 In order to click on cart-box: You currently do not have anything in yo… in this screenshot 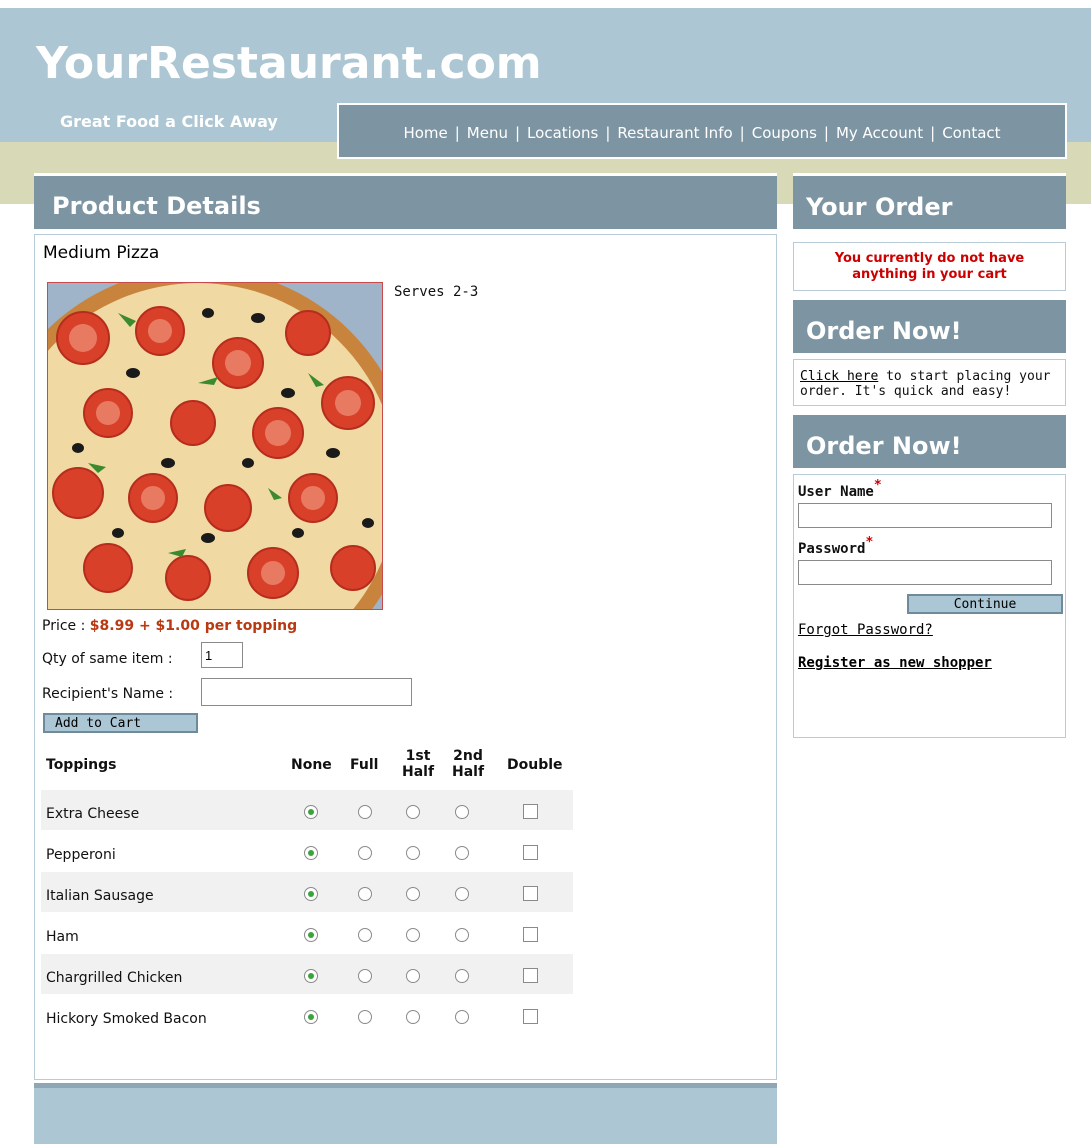, I will do `click(929, 266)`.